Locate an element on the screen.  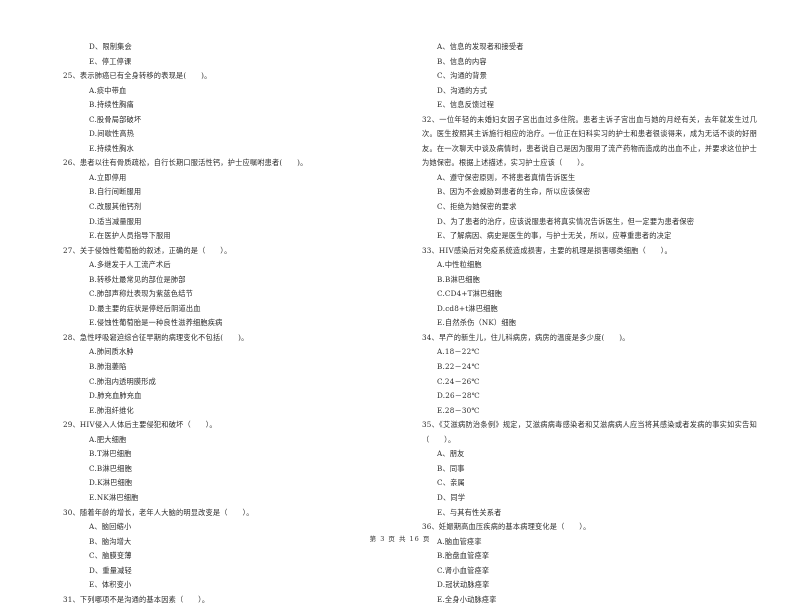
answer-option: B.肺泡萎陷 is located at coordinates (108, 367).